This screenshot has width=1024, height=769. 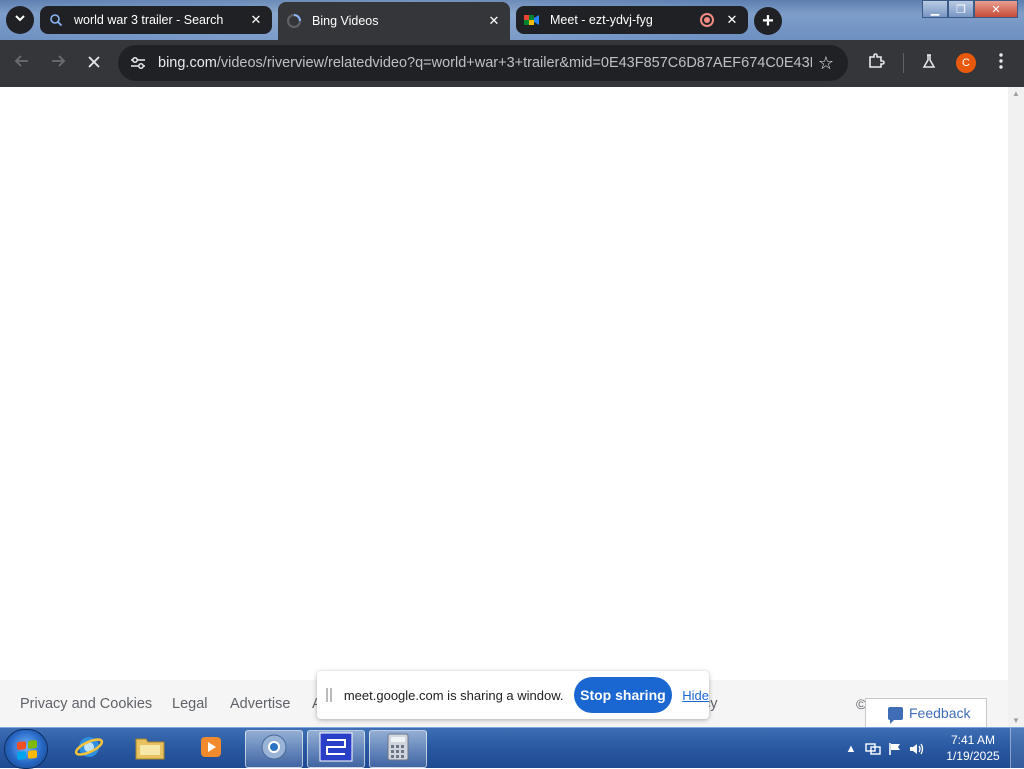 I want to click on volume-icon, so click(x=917, y=749).